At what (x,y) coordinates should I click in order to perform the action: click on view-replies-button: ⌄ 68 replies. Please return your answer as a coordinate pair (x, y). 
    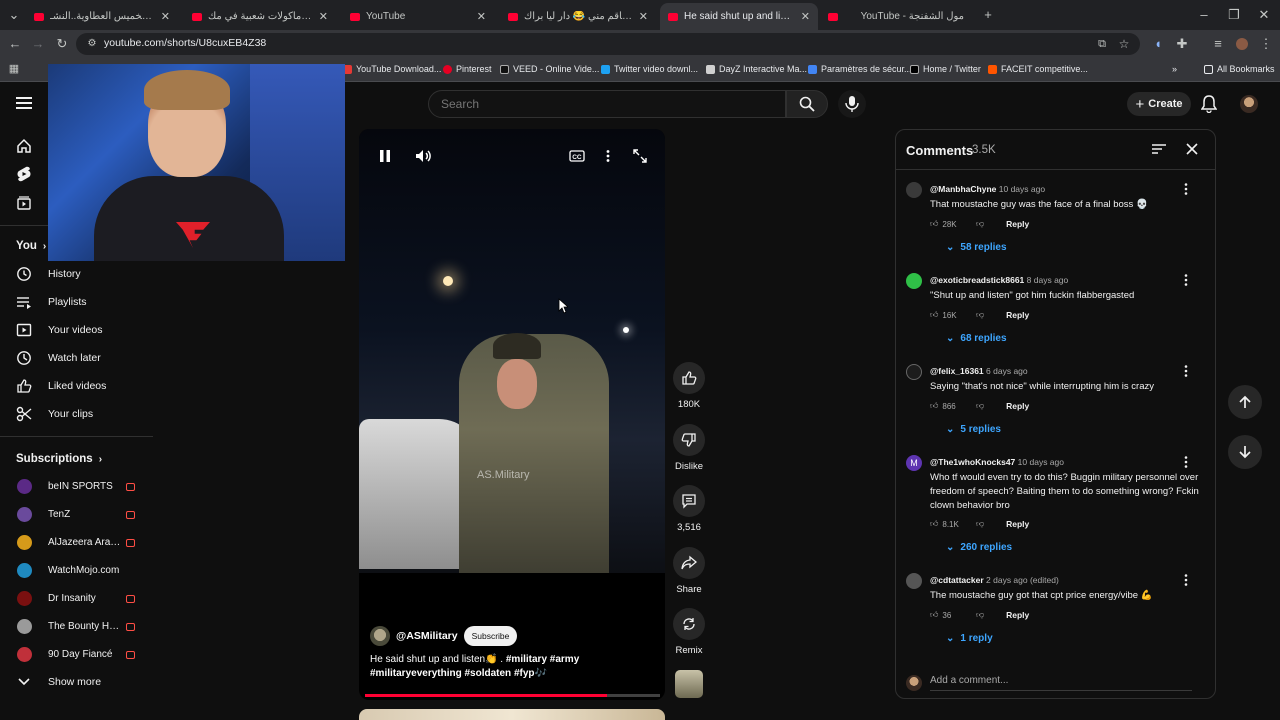
    Looking at the image, I should click on (976, 338).